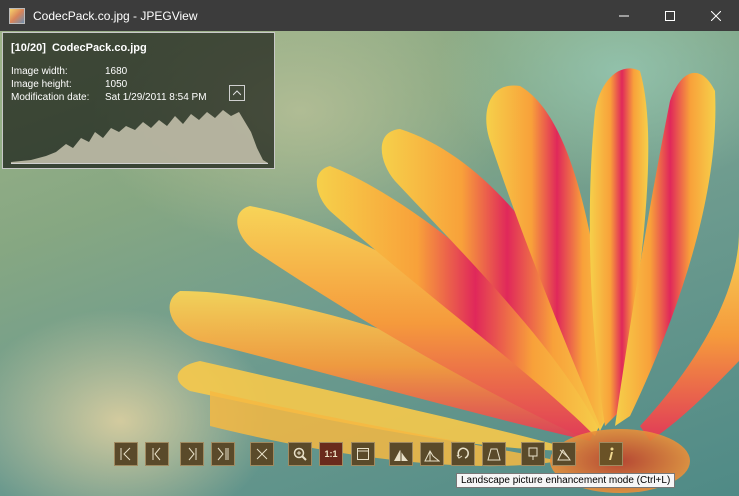  What do you see at coordinates (41, 84) in the screenshot?
I see `image-height-label: Image height:` at bounding box center [41, 84].